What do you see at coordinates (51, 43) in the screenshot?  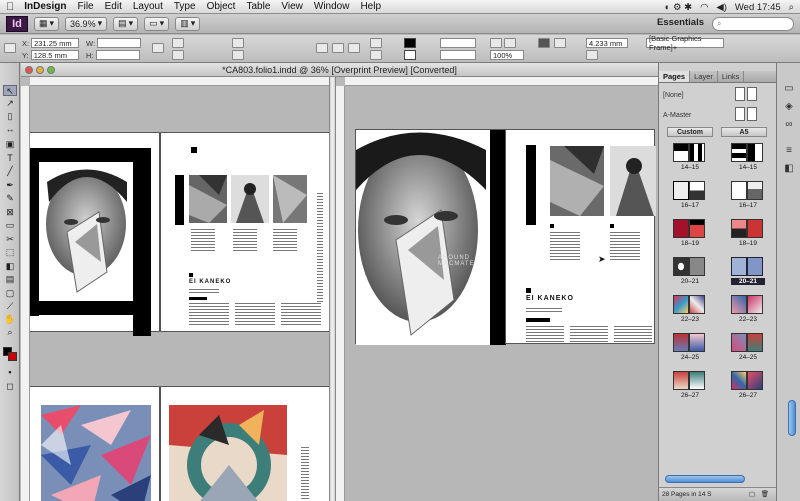 I see `x-position-field: X: 231.25 mm` at bounding box center [51, 43].